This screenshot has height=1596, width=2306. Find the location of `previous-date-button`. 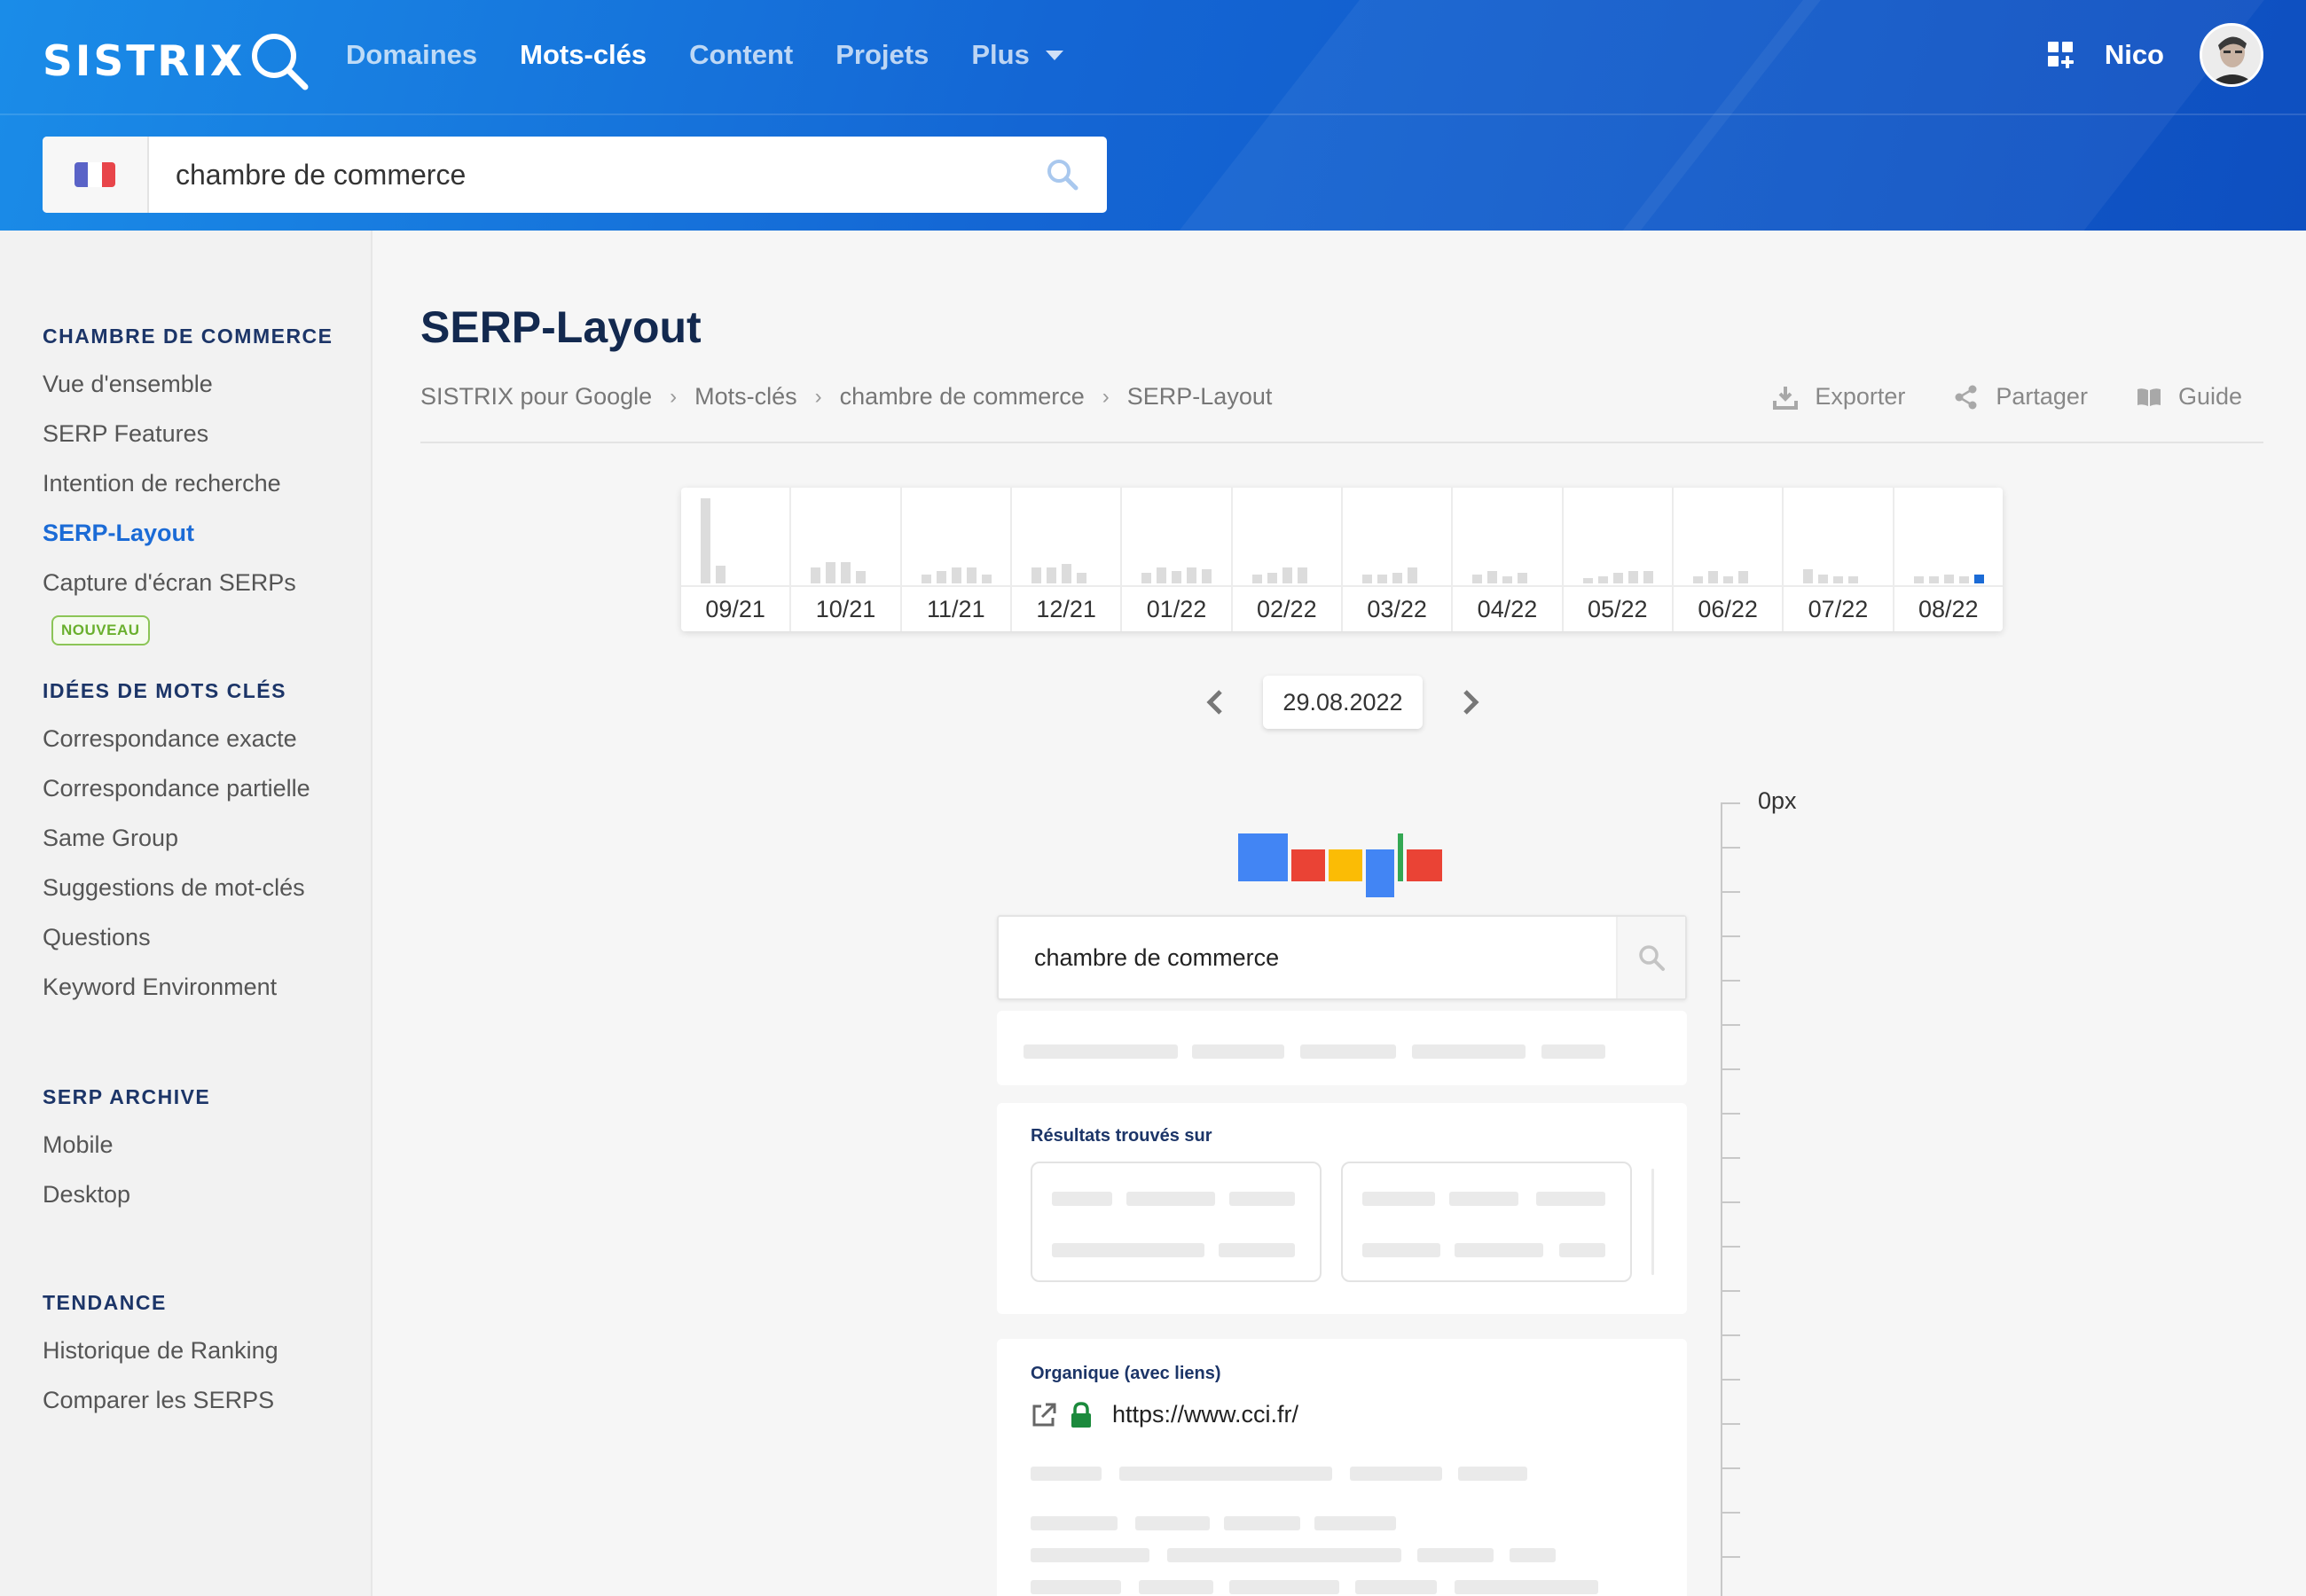

previous-date-button is located at coordinates (1215, 703).